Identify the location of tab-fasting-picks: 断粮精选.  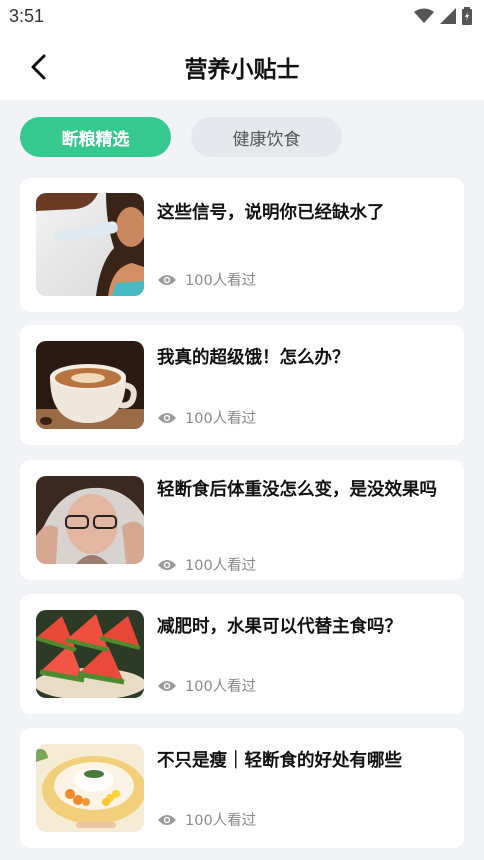
(95, 137).